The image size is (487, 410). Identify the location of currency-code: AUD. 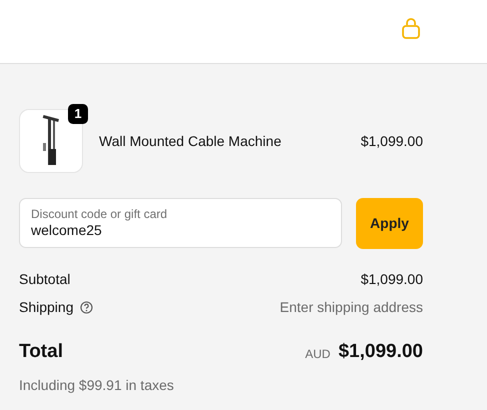
(317, 354).